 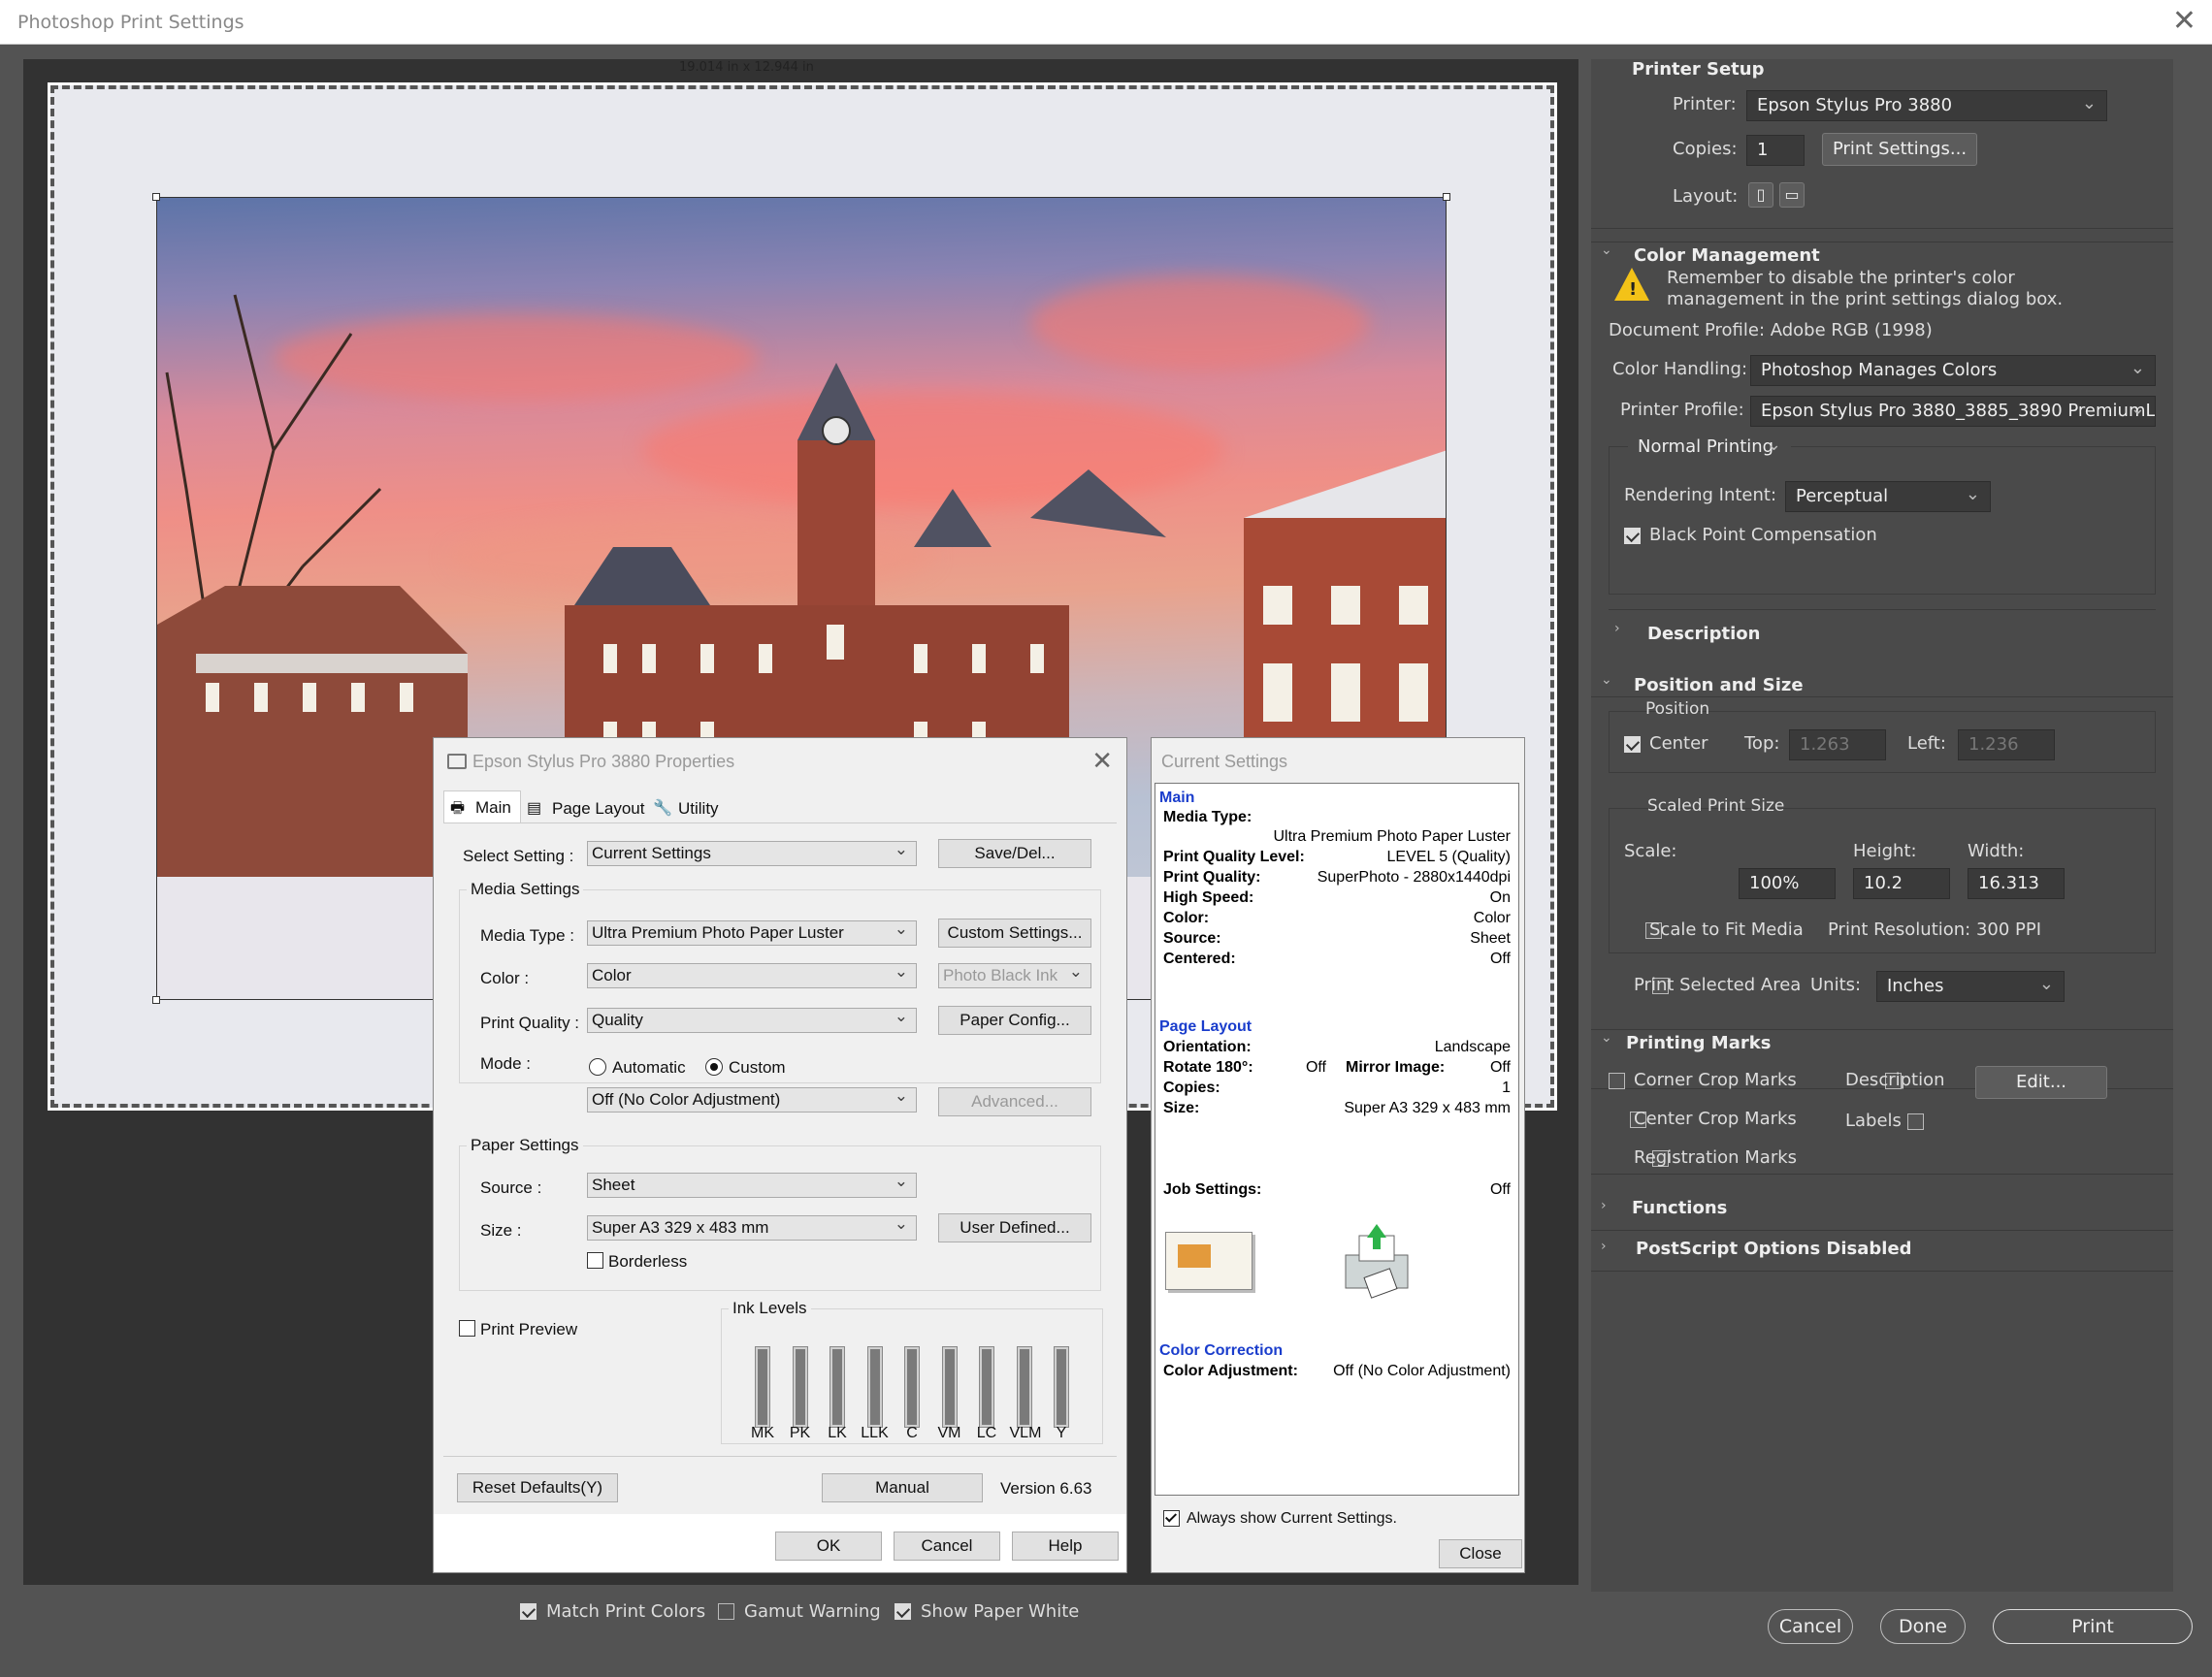 I want to click on crop-handle-bl, so click(x=156, y=1000).